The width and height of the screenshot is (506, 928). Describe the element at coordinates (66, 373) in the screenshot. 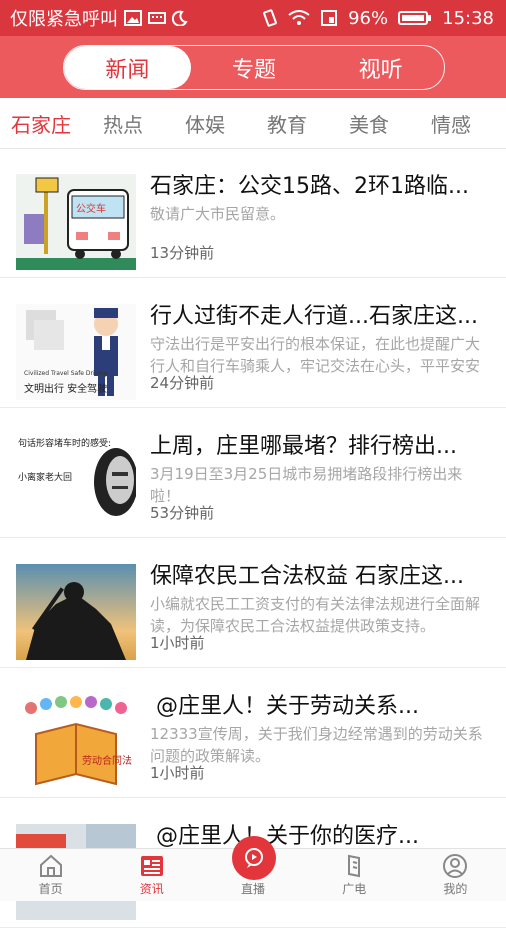

I see `thumb-subcaption: Civilized Travel Safe Driving` at that location.